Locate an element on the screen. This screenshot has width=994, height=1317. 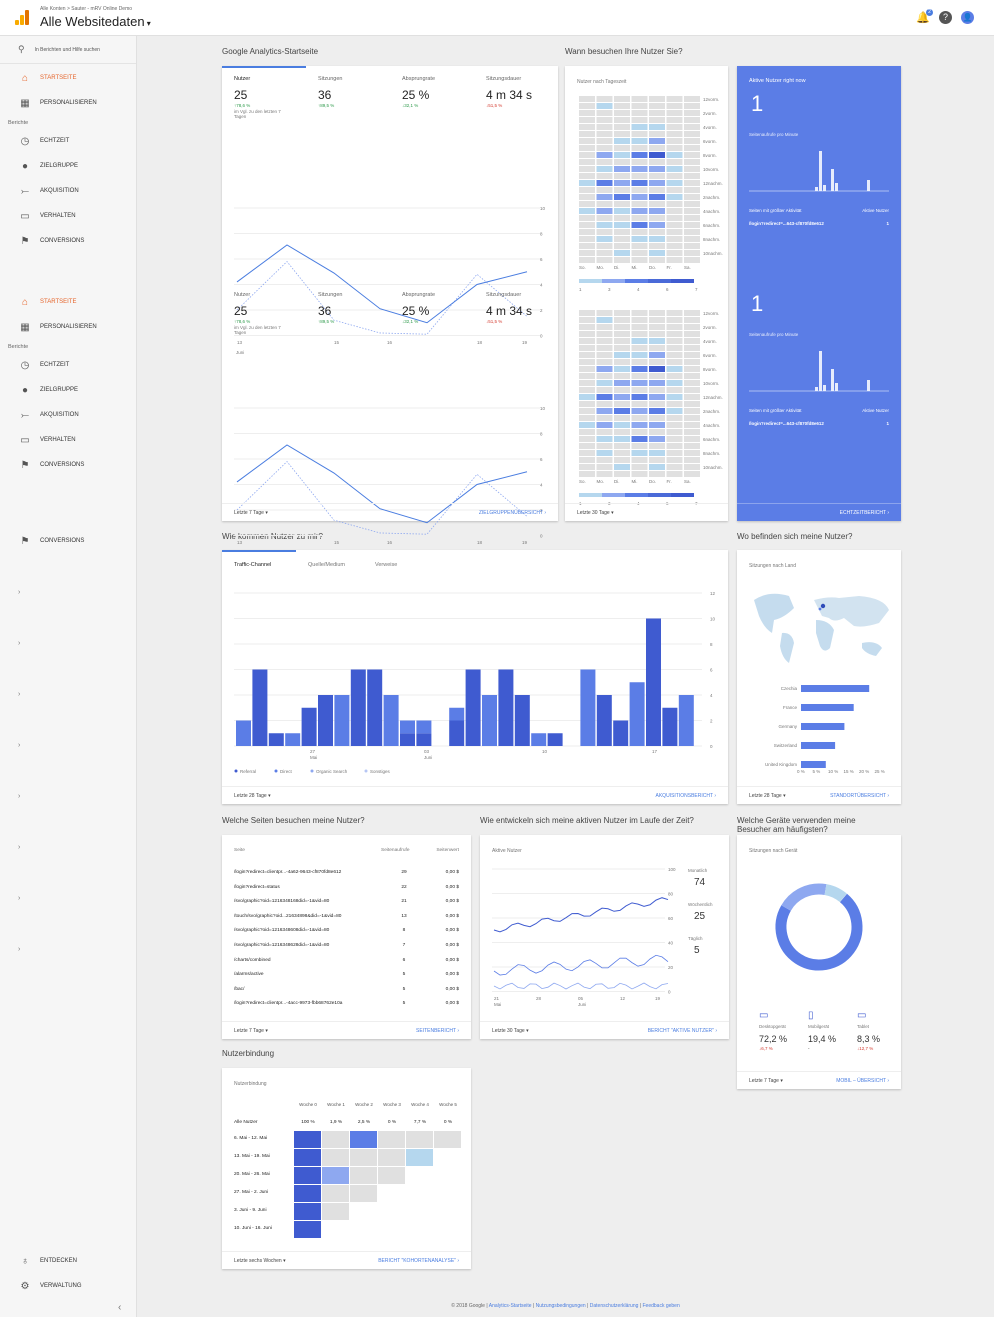
table-row: /login?redirect=status 22 0,00 $ is located at coordinates (346, 887).